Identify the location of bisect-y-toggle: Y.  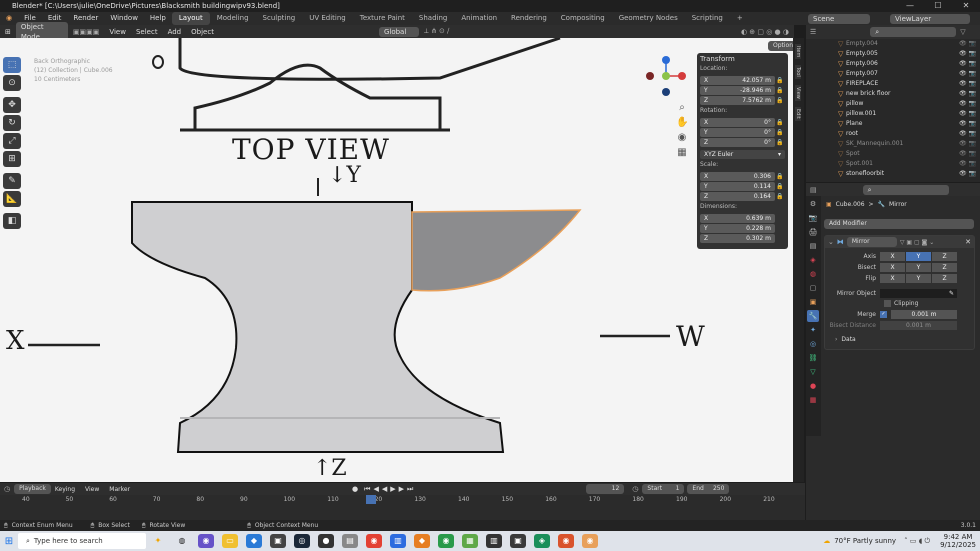
(918, 267).